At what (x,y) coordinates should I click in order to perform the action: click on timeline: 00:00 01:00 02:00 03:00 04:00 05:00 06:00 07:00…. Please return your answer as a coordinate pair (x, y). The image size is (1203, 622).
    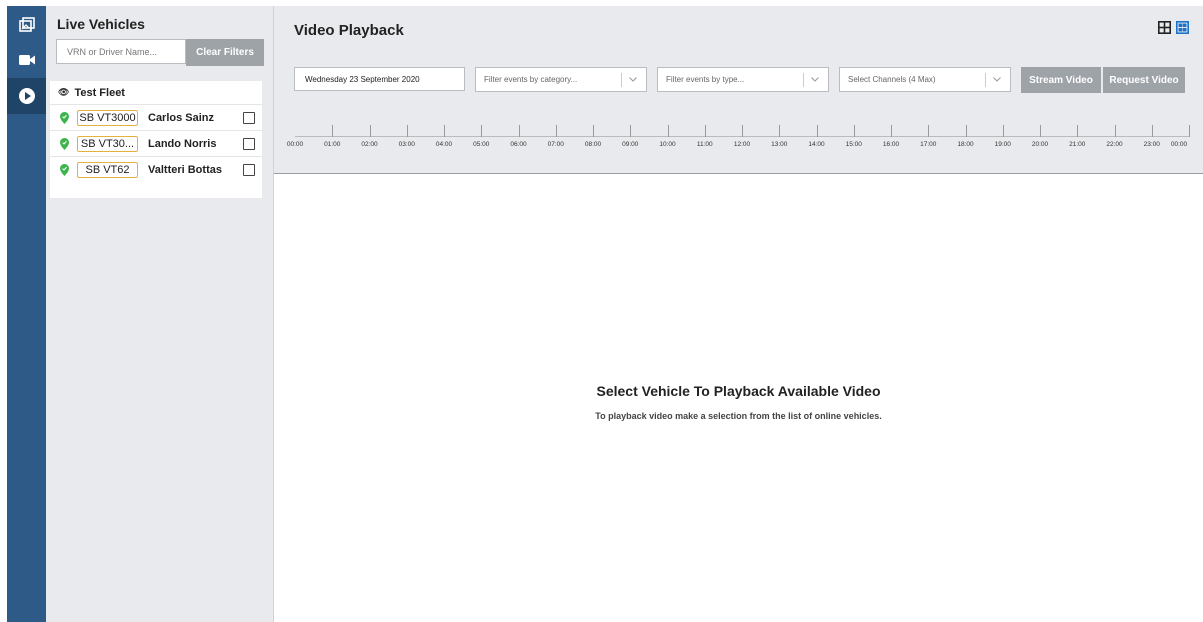
    Looking at the image, I should click on (738, 133).